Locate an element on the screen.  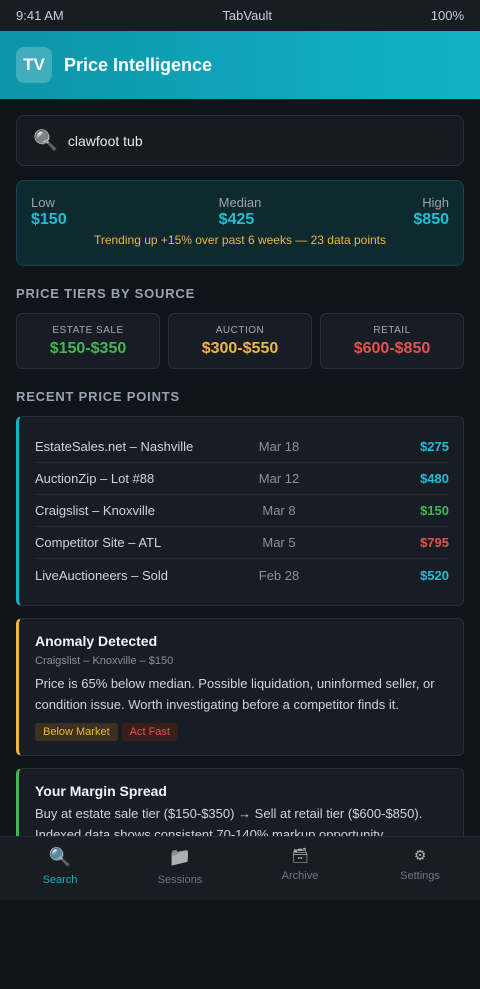
stat-median-label: Median is located at coordinates (240, 202).